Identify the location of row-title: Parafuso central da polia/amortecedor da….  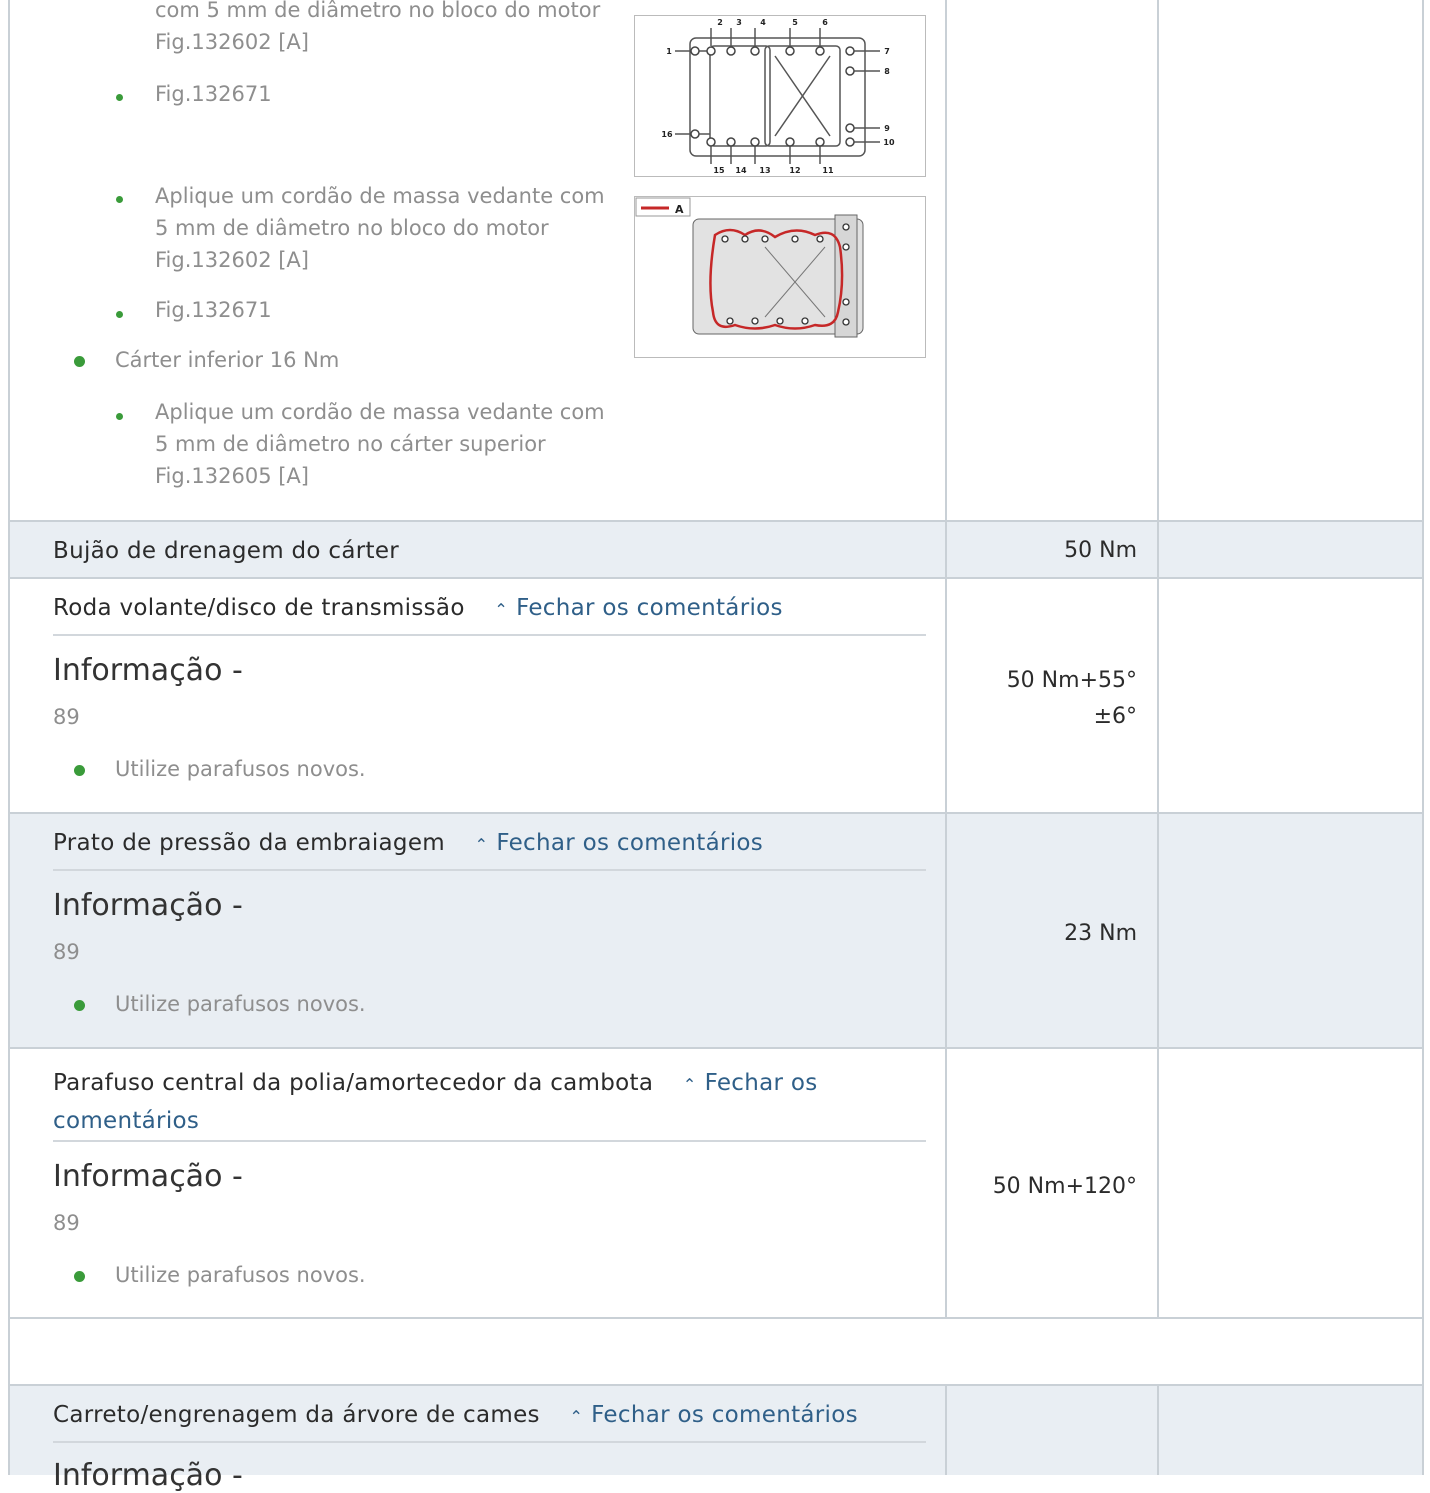
(483, 1102).